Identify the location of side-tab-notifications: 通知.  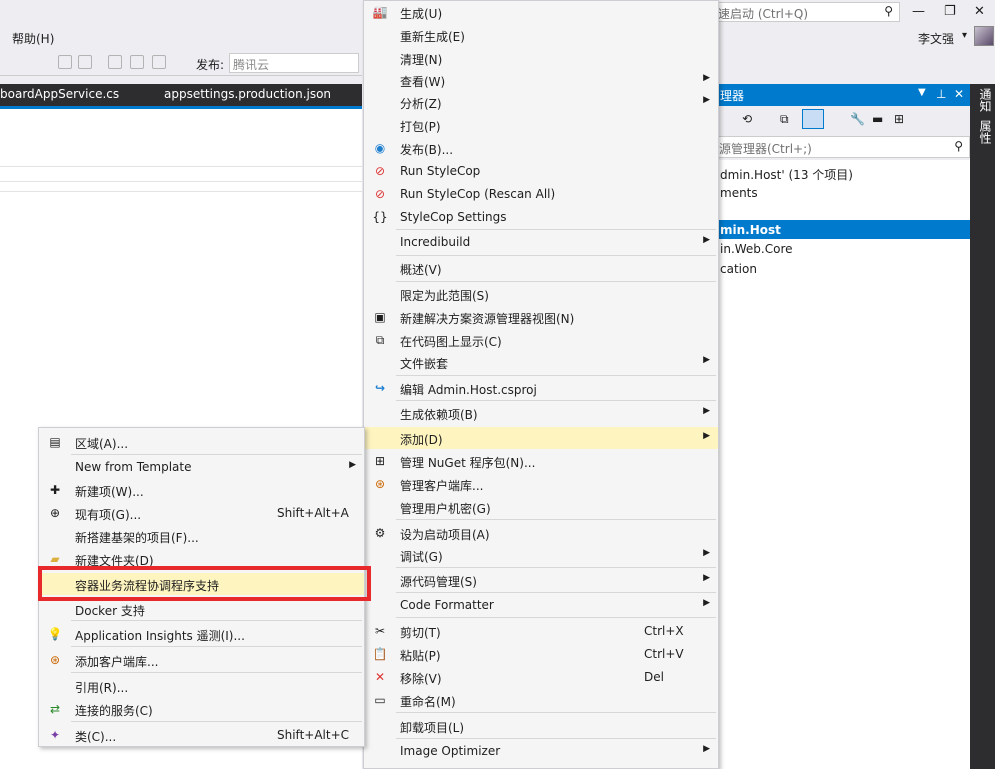
(985, 100).